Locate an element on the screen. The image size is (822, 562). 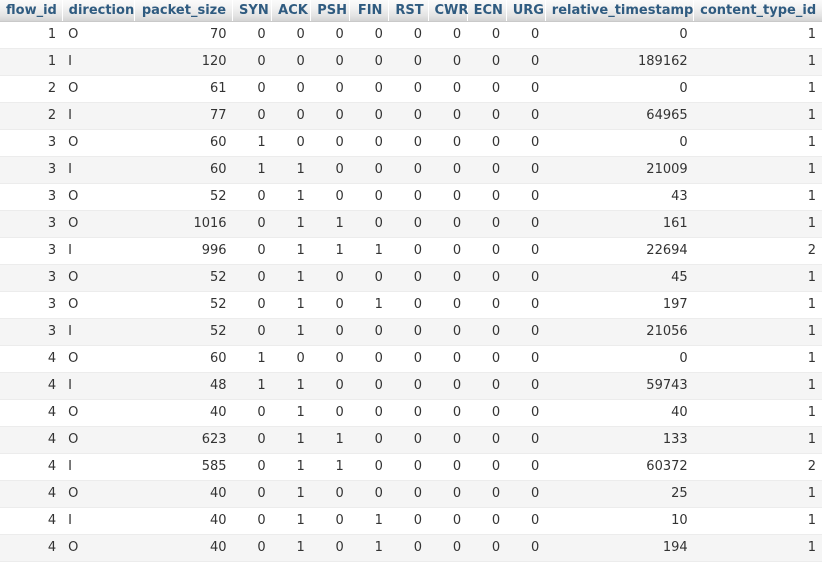
cell-relative_timestamp: 60372 is located at coordinates (619, 467).